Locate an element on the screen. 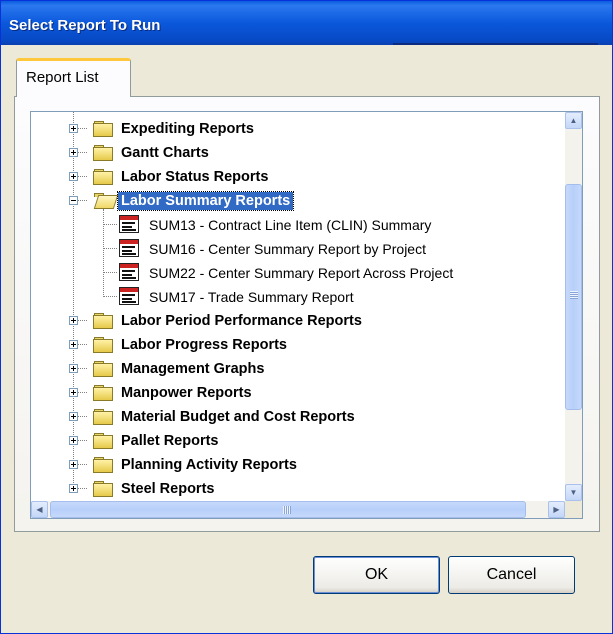 This screenshot has width=613, height=634. tree-folder-row: Labor Period Performance Reports is located at coordinates (286, 321).